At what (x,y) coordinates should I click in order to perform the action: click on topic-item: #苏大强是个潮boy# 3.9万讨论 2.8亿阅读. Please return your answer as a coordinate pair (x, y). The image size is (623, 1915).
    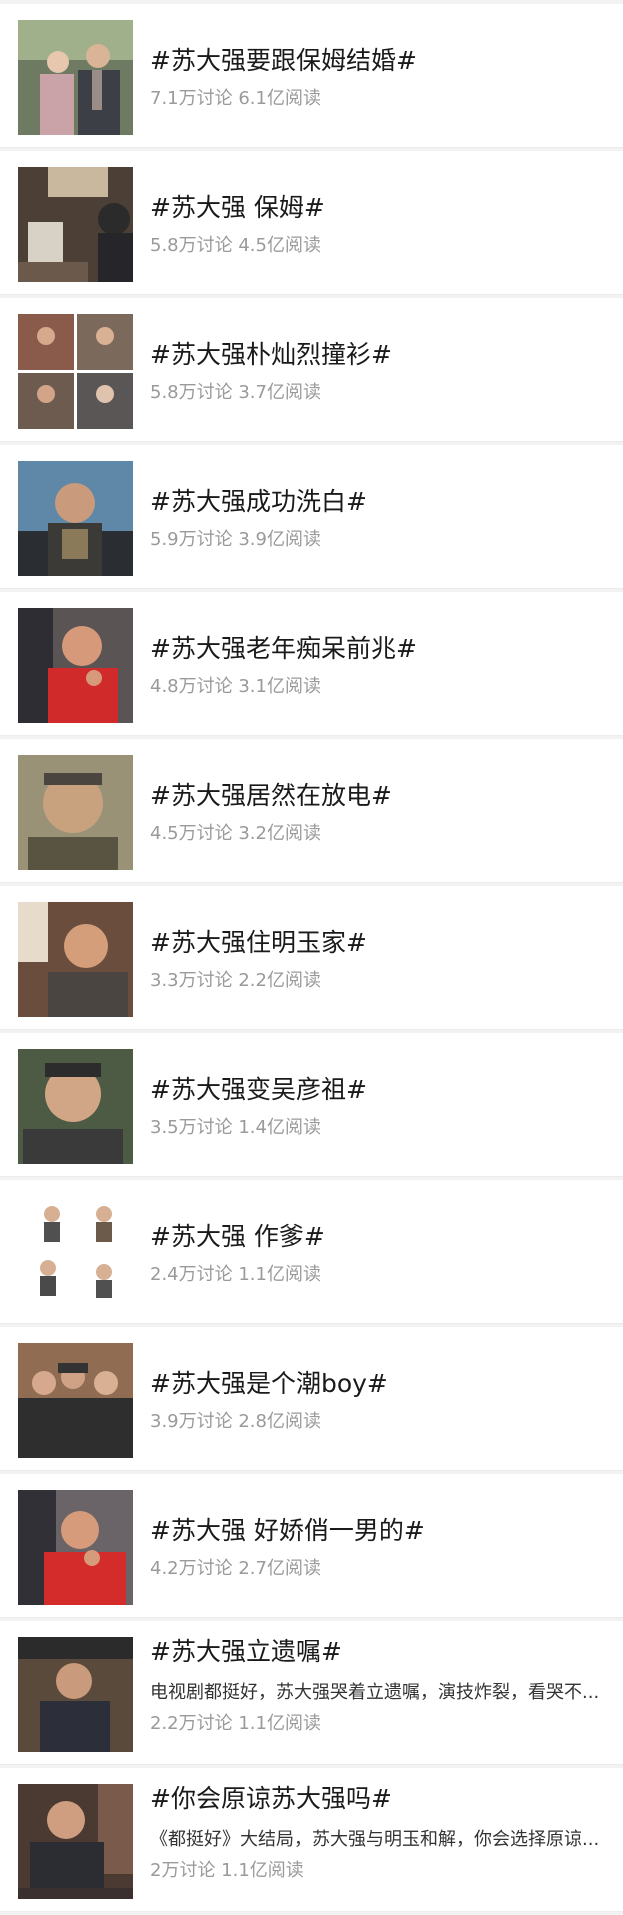
    Looking at the image, I should click on (311, 1399).